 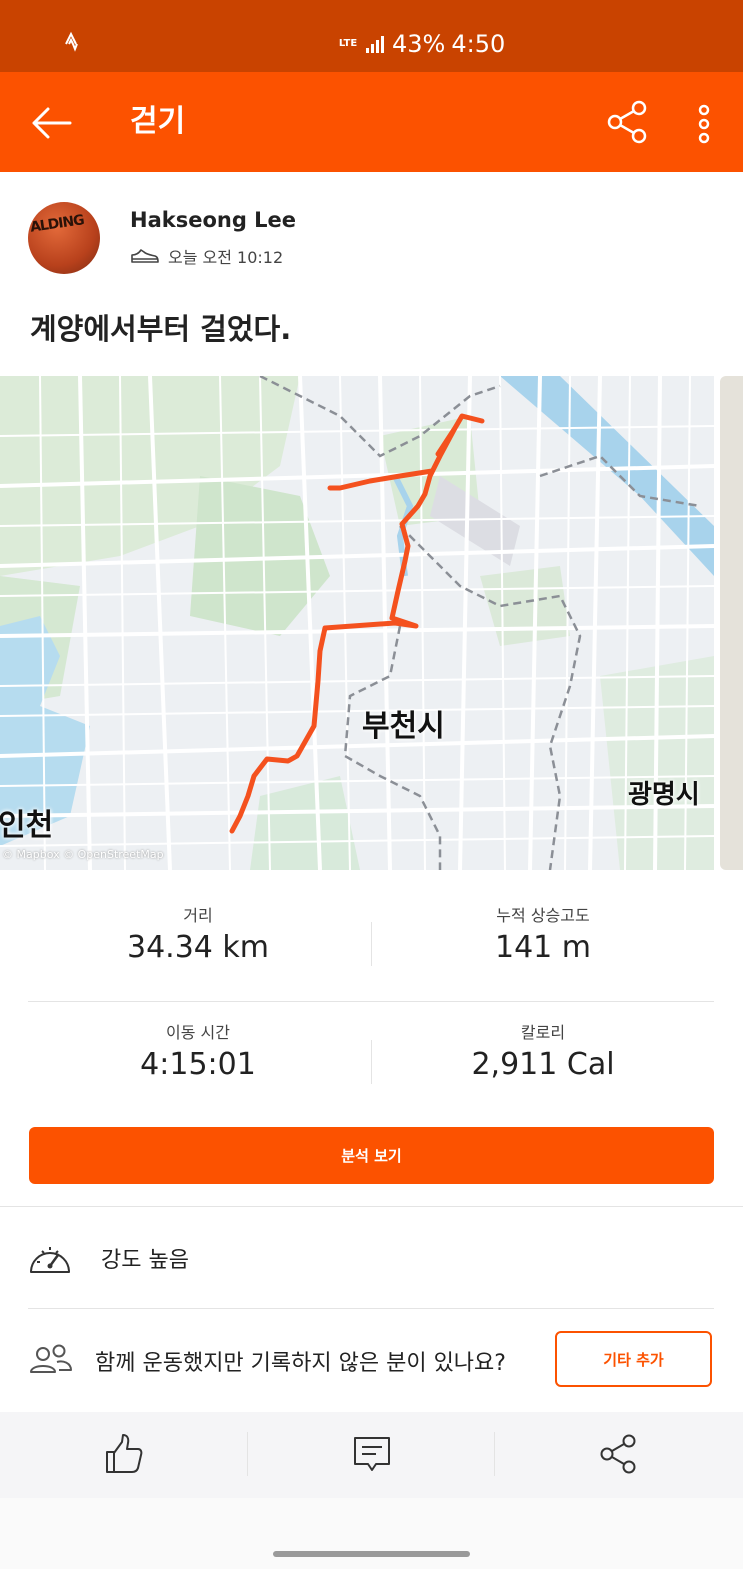 I want to click on stat-label: 이동 시간, so click(x=198, y=1032).